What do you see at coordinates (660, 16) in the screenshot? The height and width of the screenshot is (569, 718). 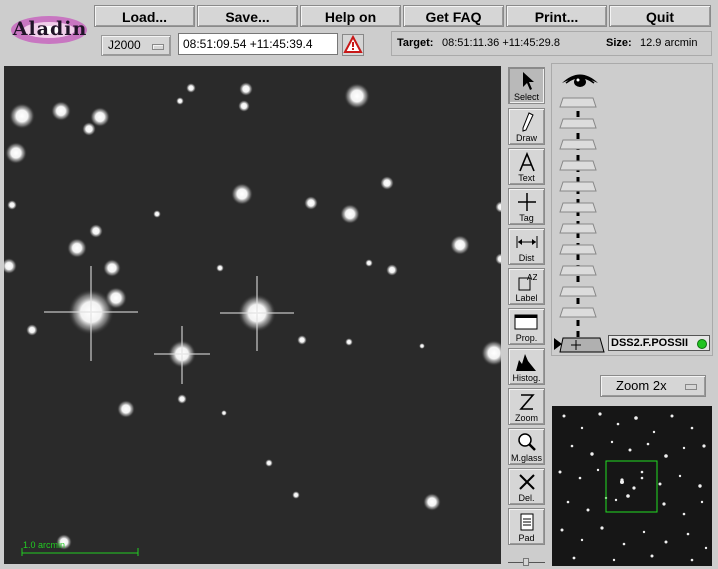 I see `quit-button: Quit` at bounding box center [660, 16].